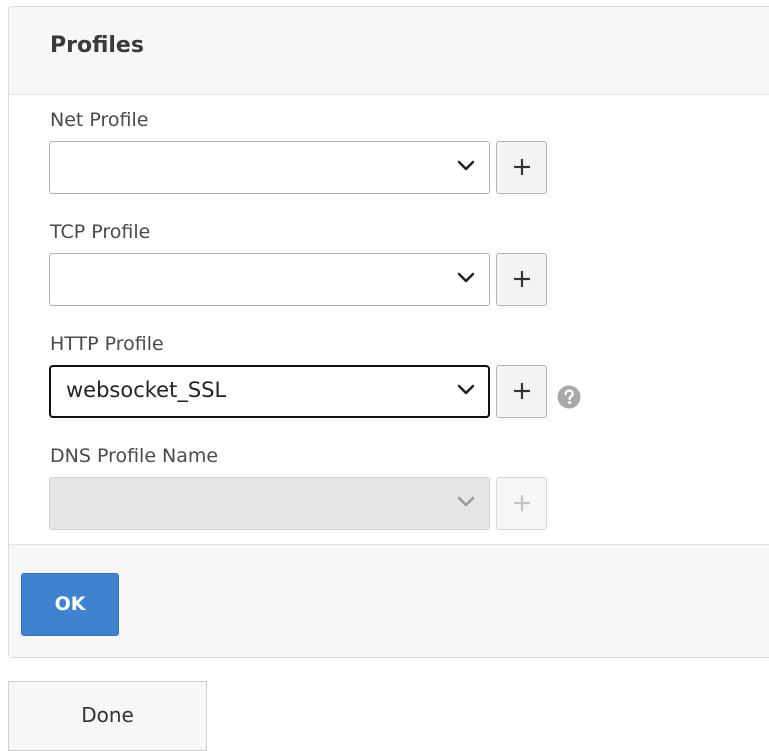  I want to click on add-dns-profile-button, so click(521, 503).